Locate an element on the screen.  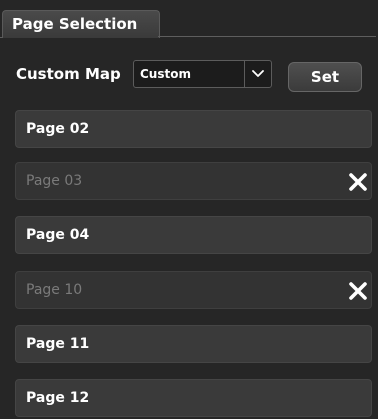
page-label: Page 12 is located at coordinates (58, 398).